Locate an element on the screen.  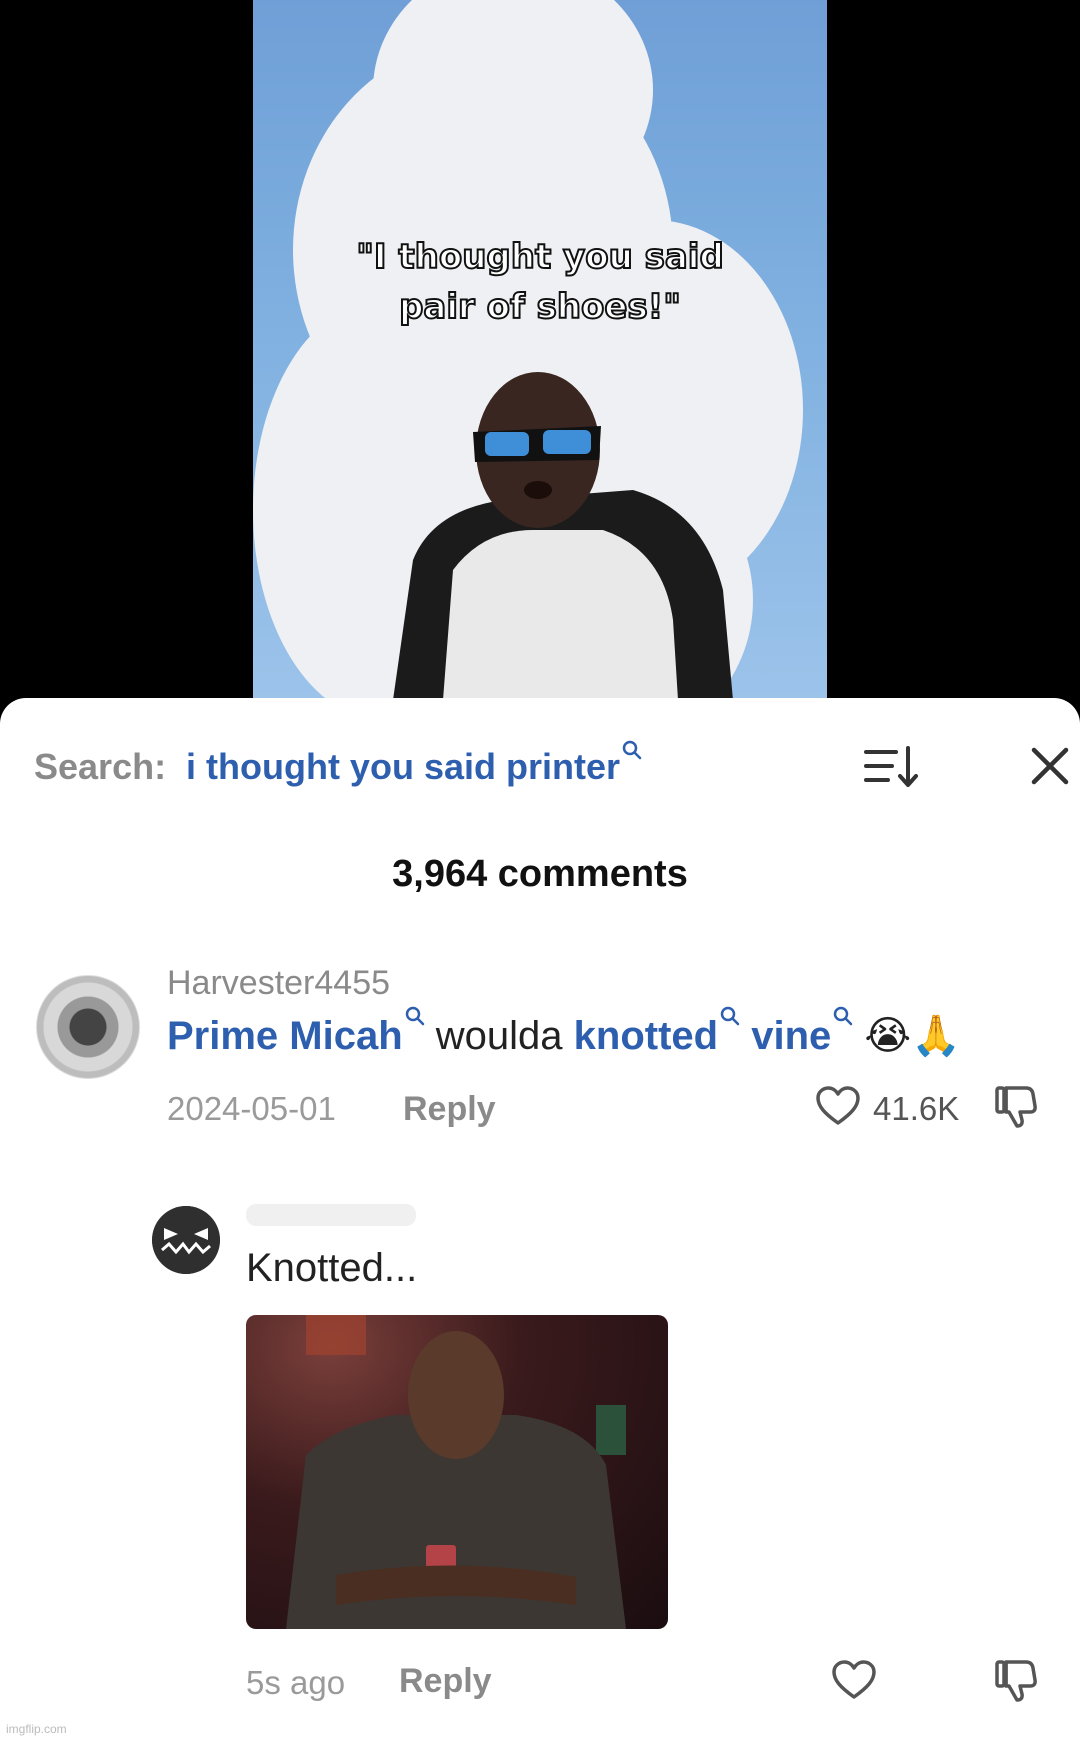
comment-emoji: 😭🙏 is located at coordinates (907, 1036).